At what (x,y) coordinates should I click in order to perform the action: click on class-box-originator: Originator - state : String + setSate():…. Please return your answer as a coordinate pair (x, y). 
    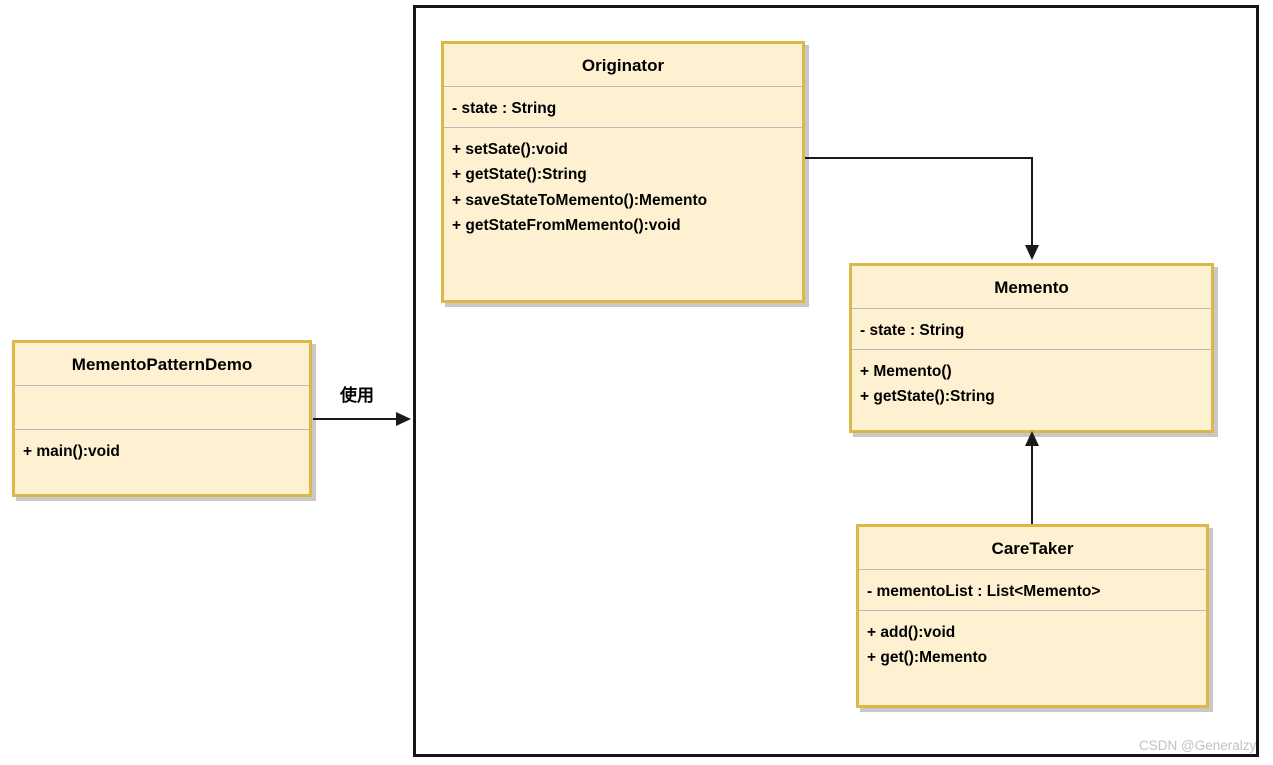
    Looking at the image, I should click on (623, 172).